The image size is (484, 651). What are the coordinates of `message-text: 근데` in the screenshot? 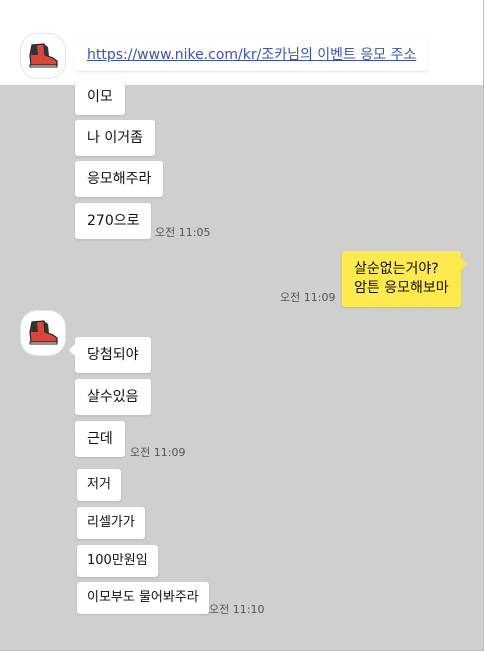 It's located at (100, 439).